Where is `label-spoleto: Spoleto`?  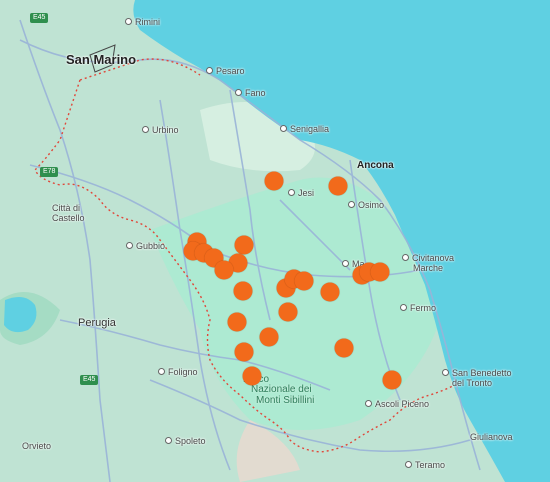 label-spoleto: Spoleto is located at coordinates (185, 441).